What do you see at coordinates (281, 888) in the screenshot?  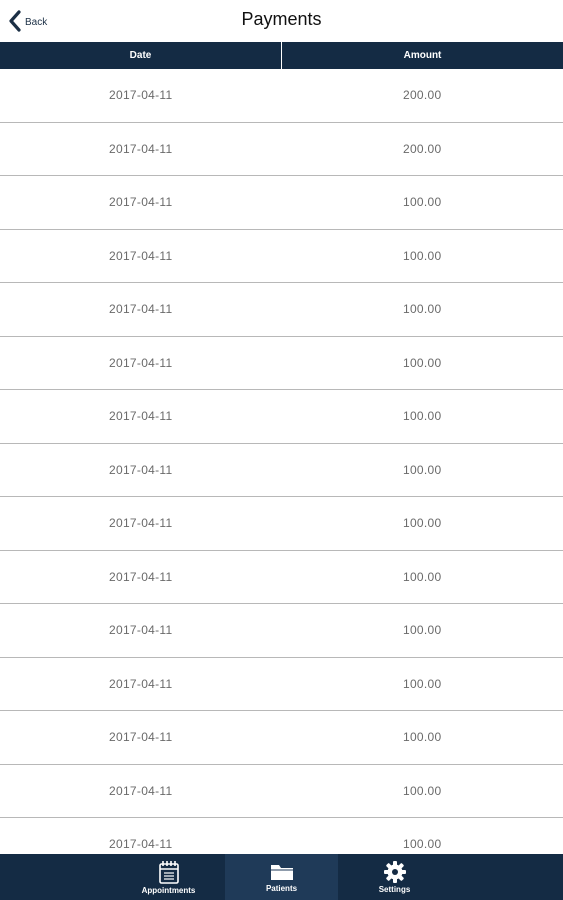 I see `nav-label-patients: Patients` at bounding box center [281, 888].